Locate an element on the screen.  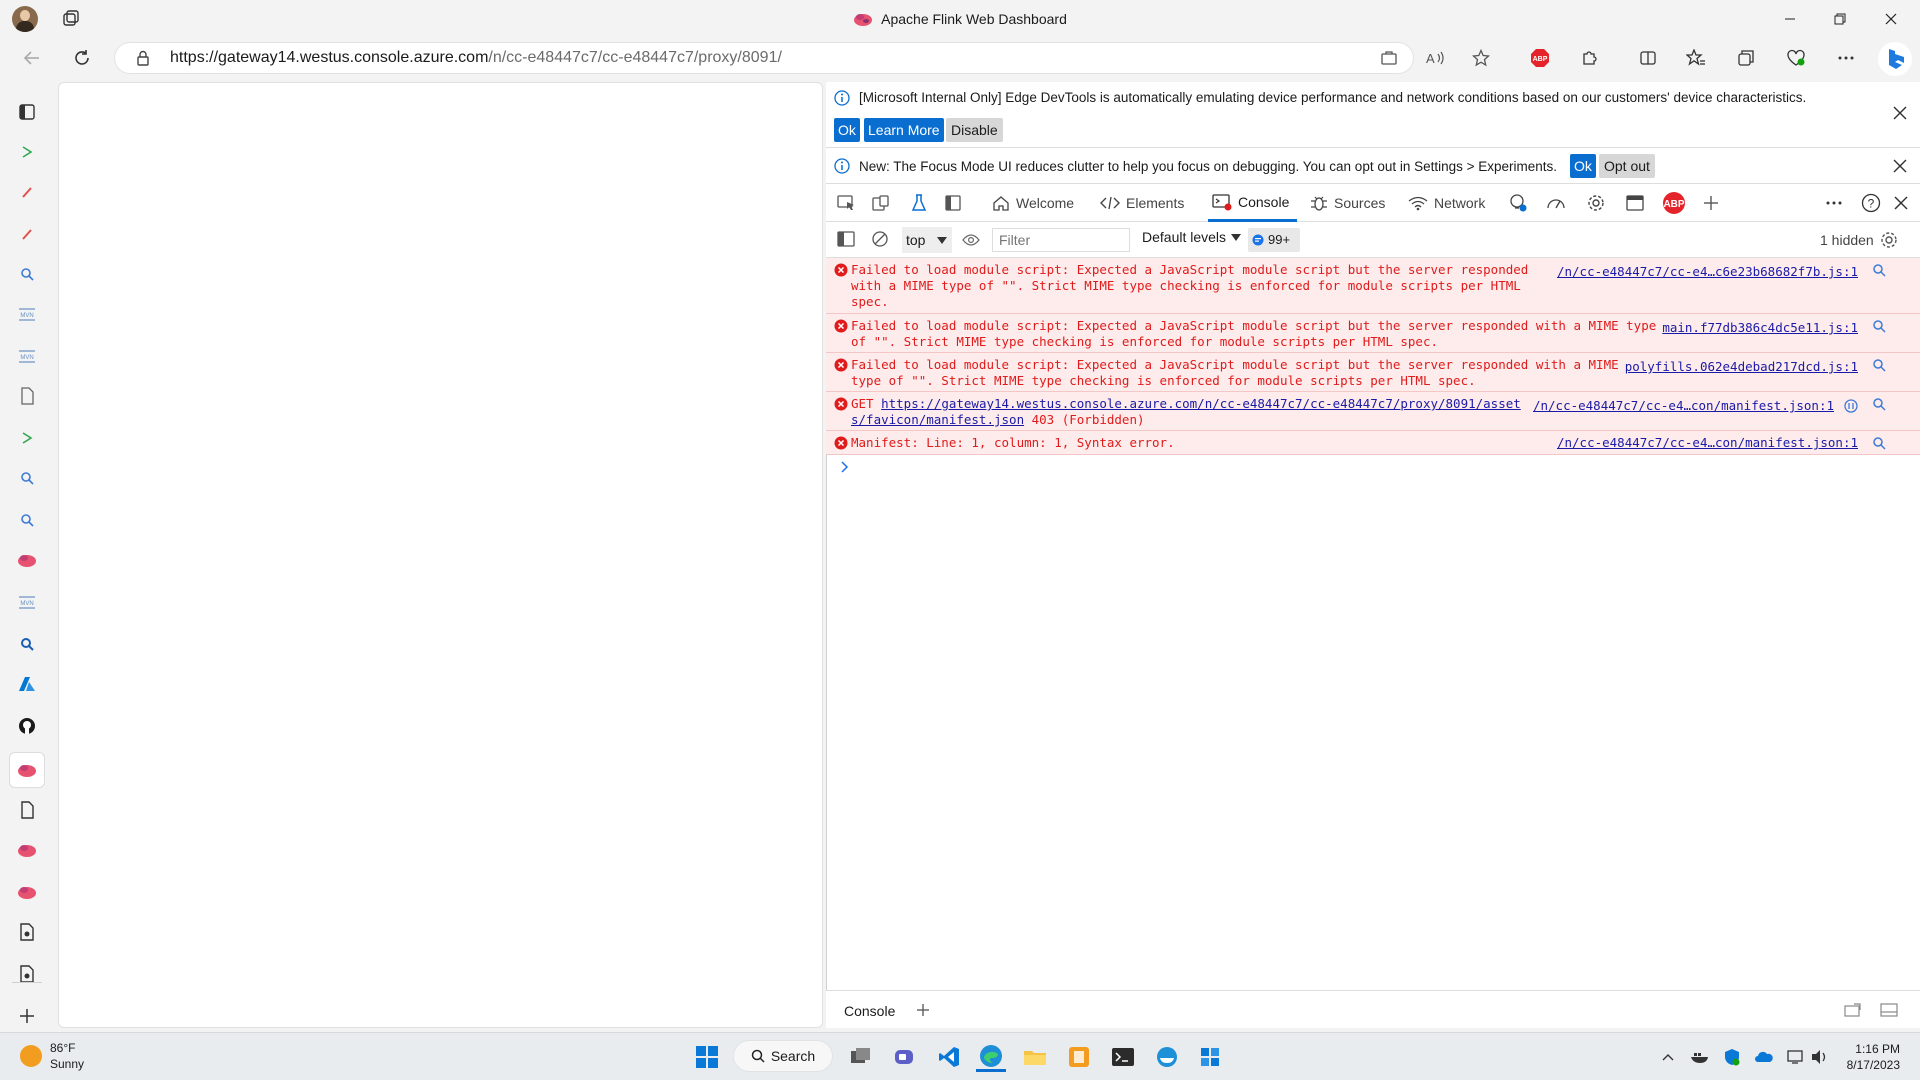
restore-button is located at coordinates (1840, 19).